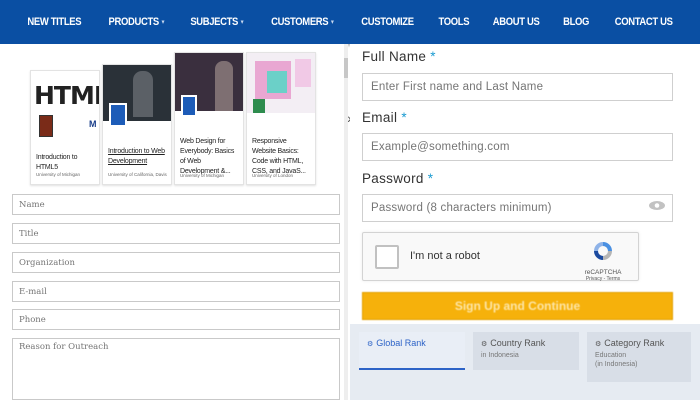 The width and height of the screenshot is (700, 400). I want to click on nav-customers: CUSTOMERS ▾, so click(302, 22).